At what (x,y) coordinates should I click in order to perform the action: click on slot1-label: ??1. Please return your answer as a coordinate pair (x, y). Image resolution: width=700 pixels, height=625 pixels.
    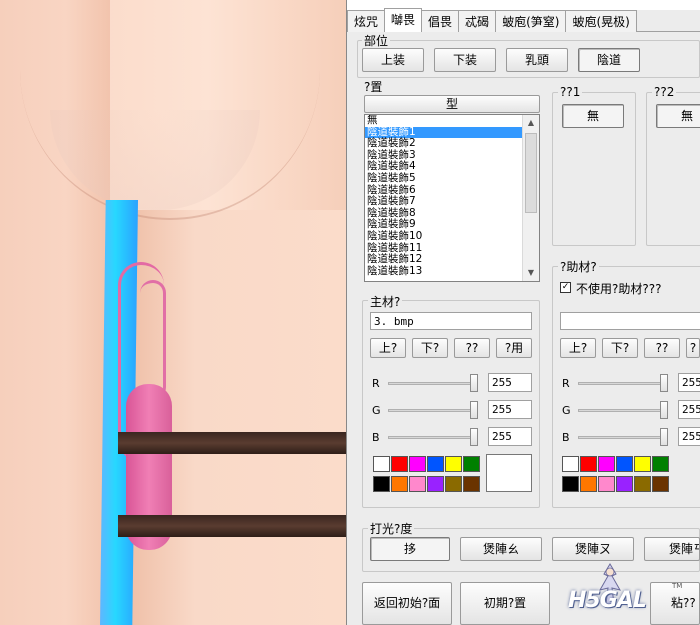
    Looking at the image, I should click on (570, 92).